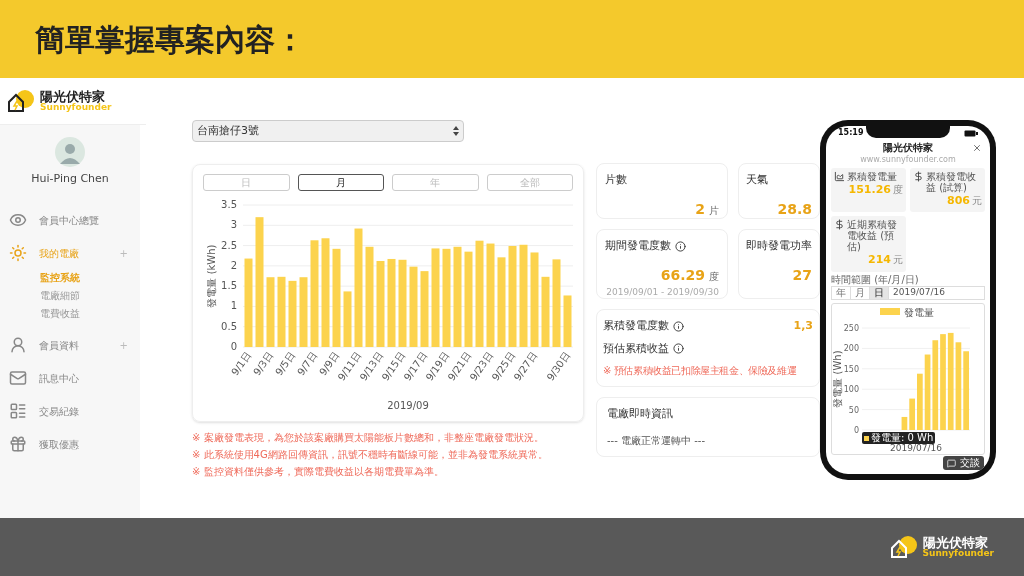  Describe the element at coordinates (59, 378) in the screenshot. I see `nav-item: 訊息中心` at that location.